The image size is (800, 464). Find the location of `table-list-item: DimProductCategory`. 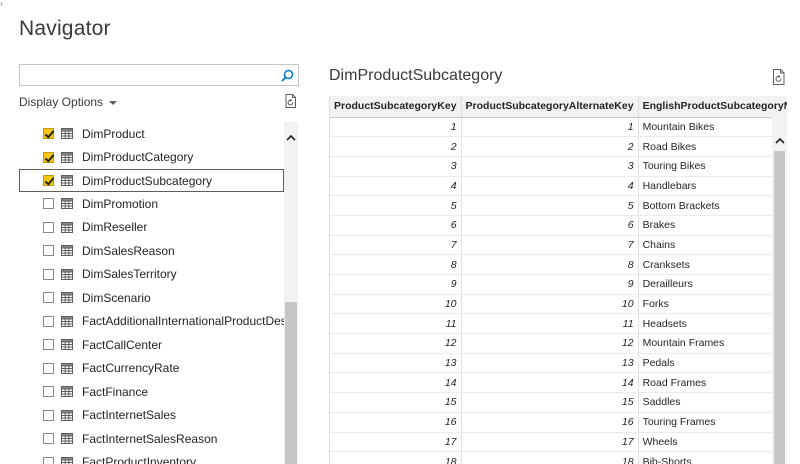

table-list-item: DimProductCategory is located at coordinates (151, 158).